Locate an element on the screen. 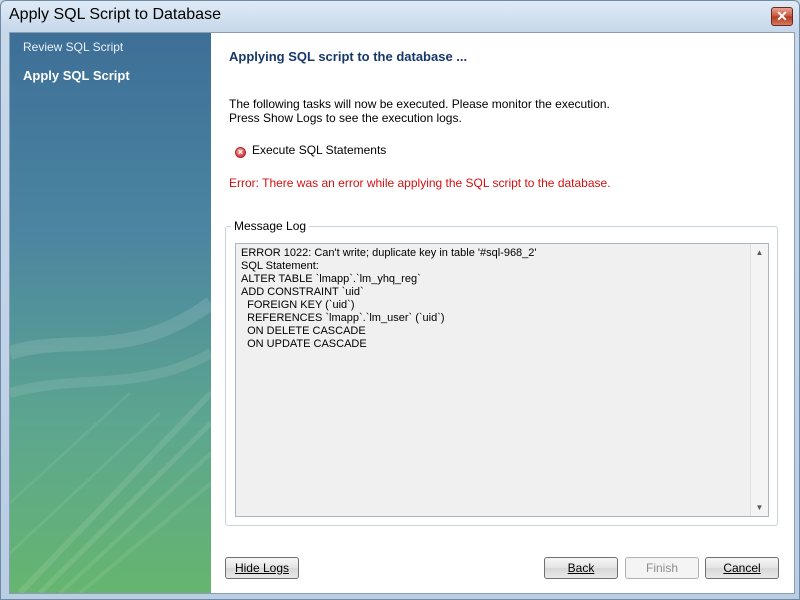  log-scrollbar: ▲ ▼ is located at coordinates (759, 380).